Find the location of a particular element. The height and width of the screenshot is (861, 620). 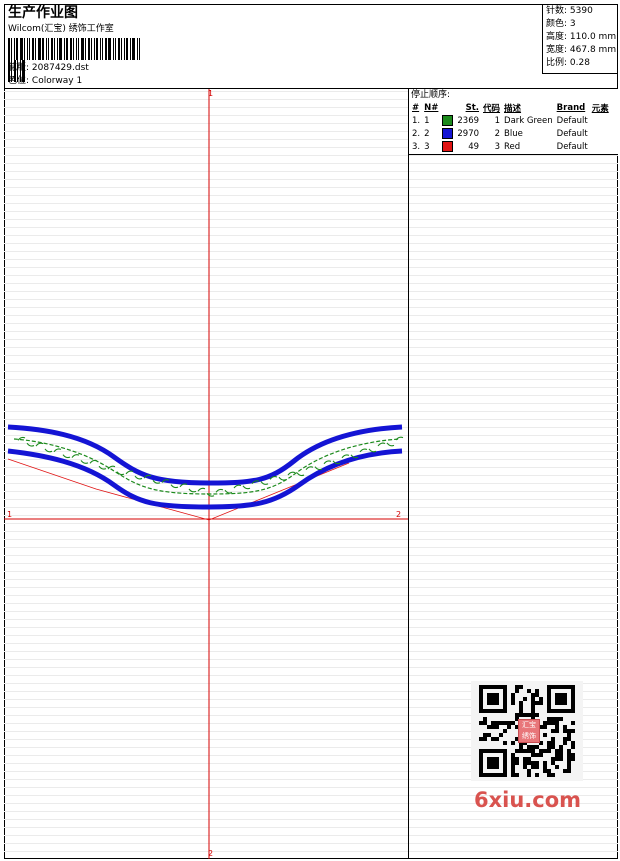

qr-finder is located at coordinates (561, 699).